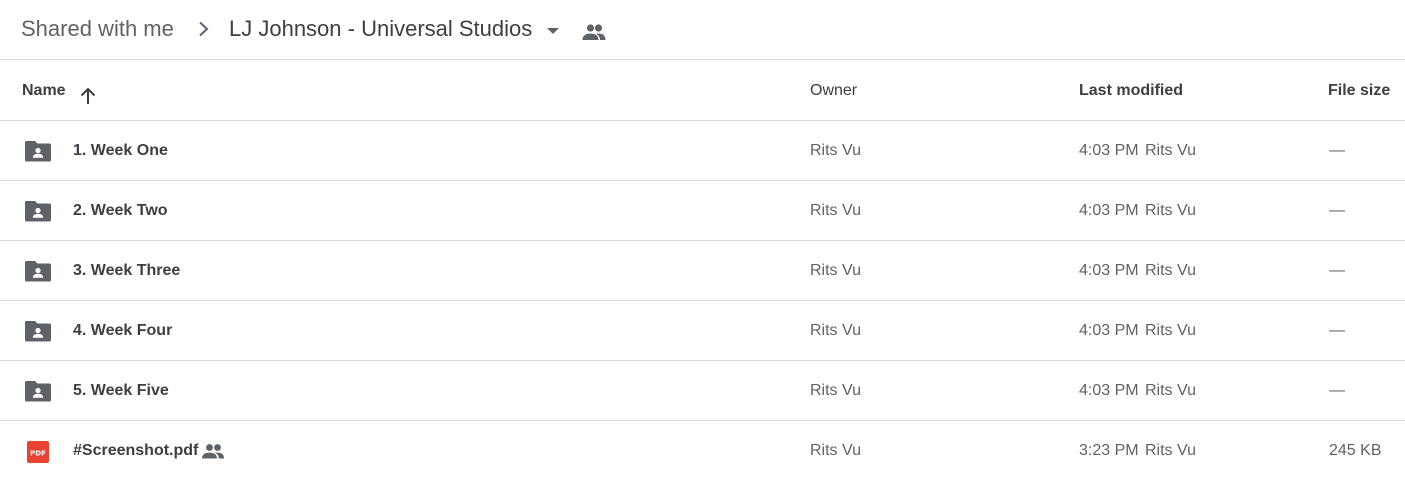 The height and width of the screenshot is (481, 1405). I want to click on column-header-name: Name, so click(44, 91).